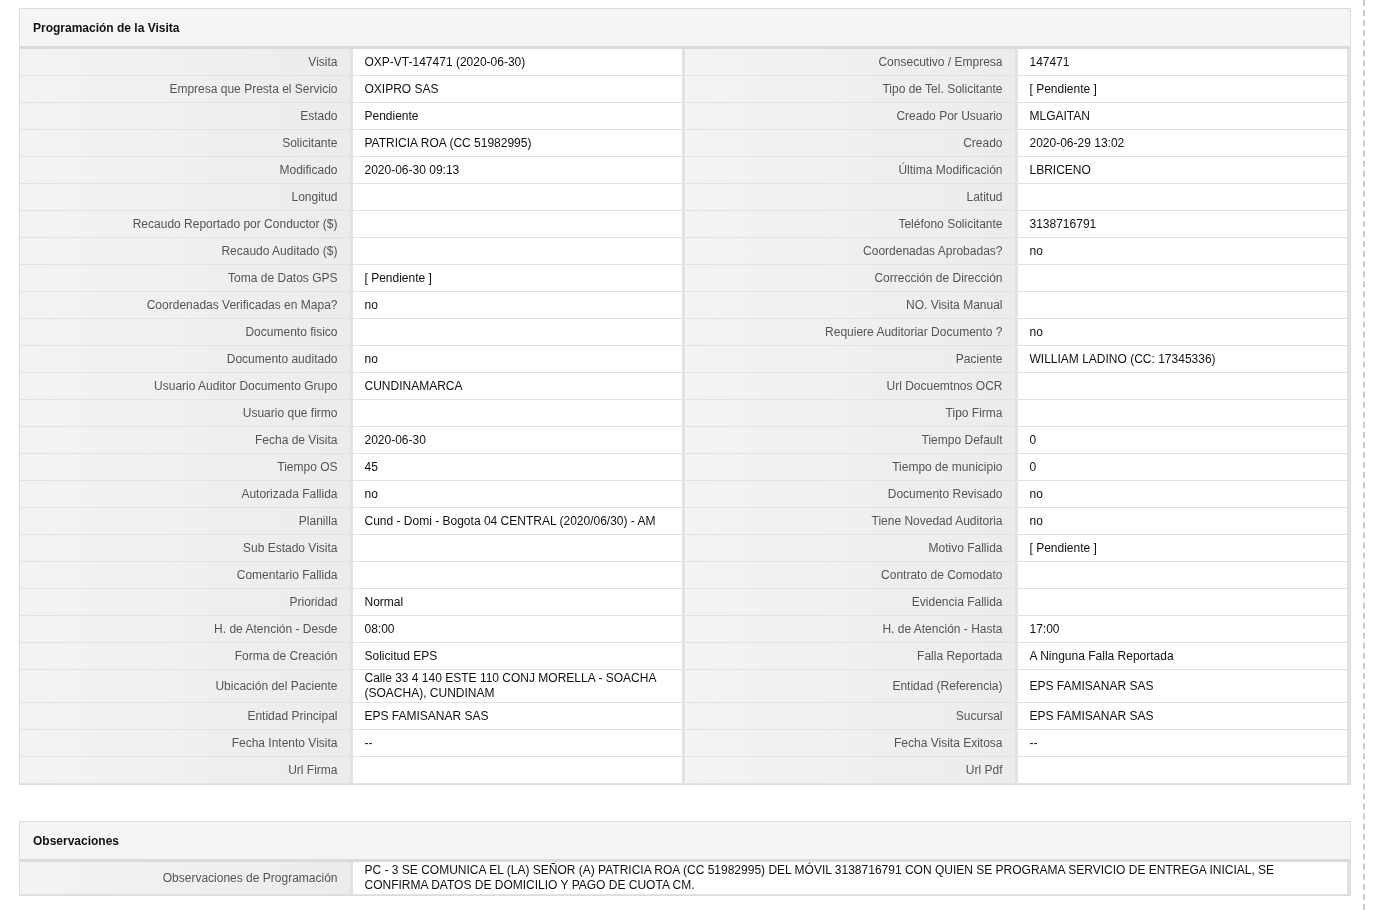 This screenshot has width=1385, height=910. I want to click on field-label: Url Pdf, so click(851, 770).